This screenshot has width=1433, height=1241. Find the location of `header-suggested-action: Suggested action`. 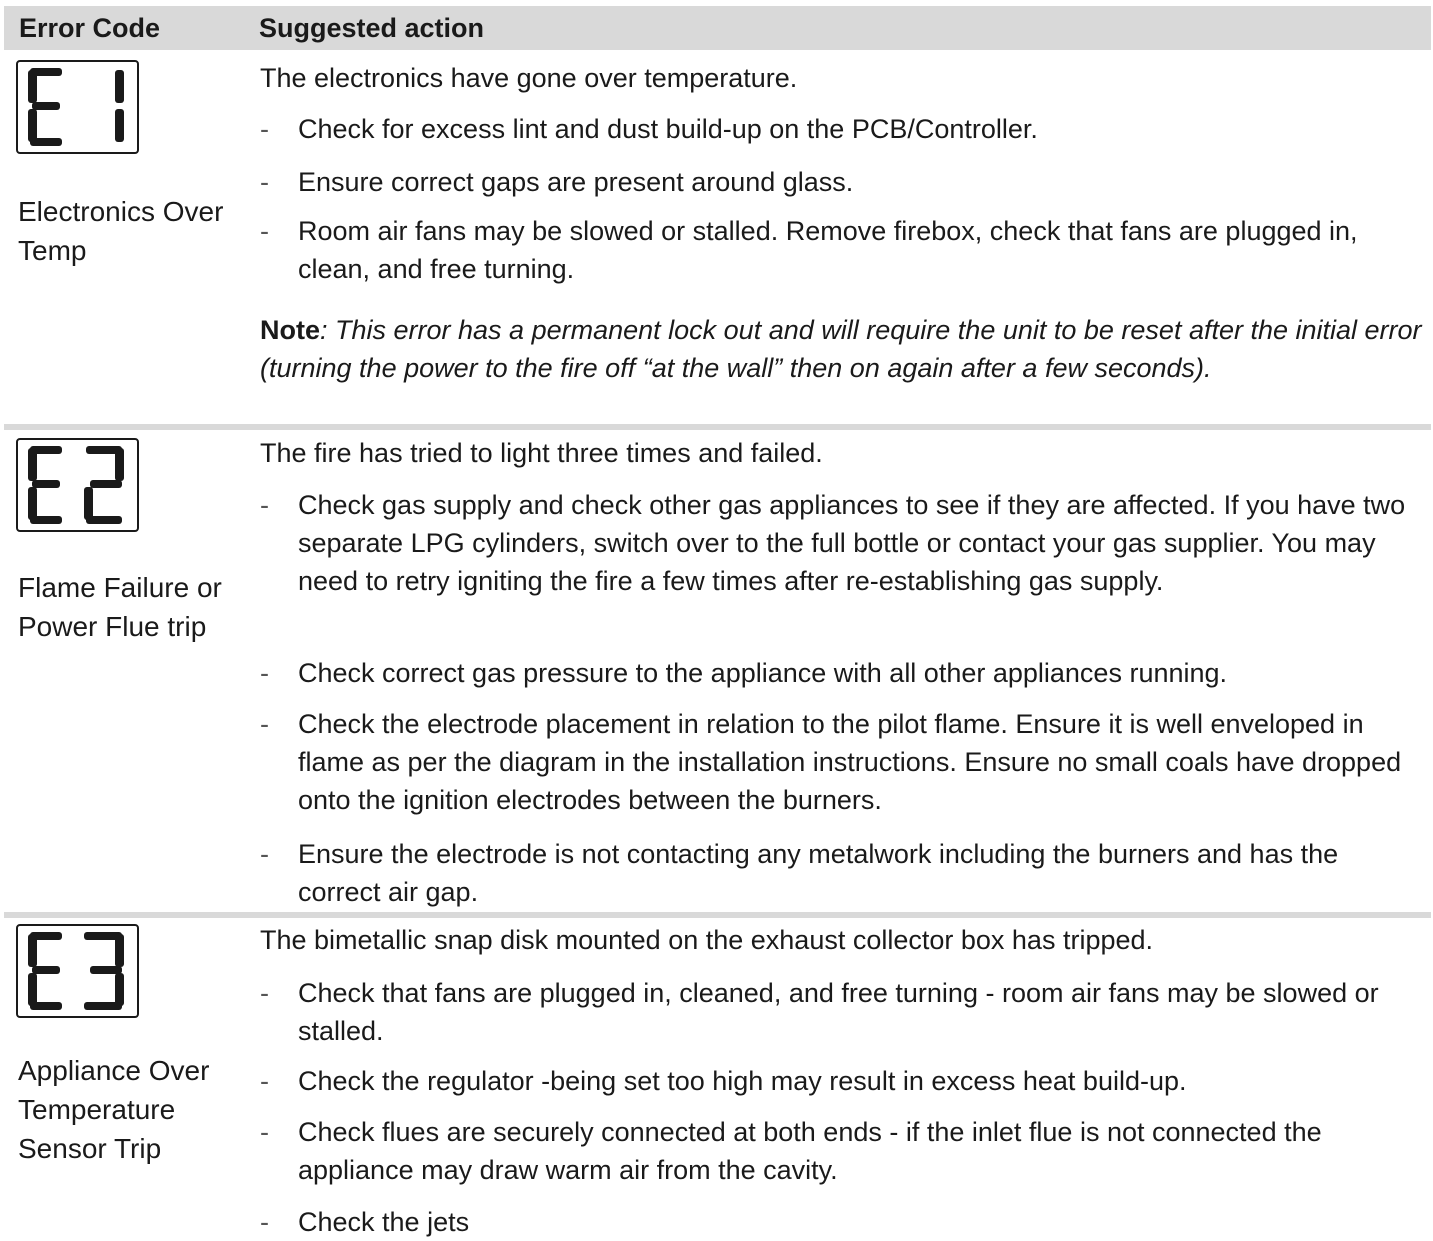

header-suggested-action: Suggested action is located at coordinates (372, 28).